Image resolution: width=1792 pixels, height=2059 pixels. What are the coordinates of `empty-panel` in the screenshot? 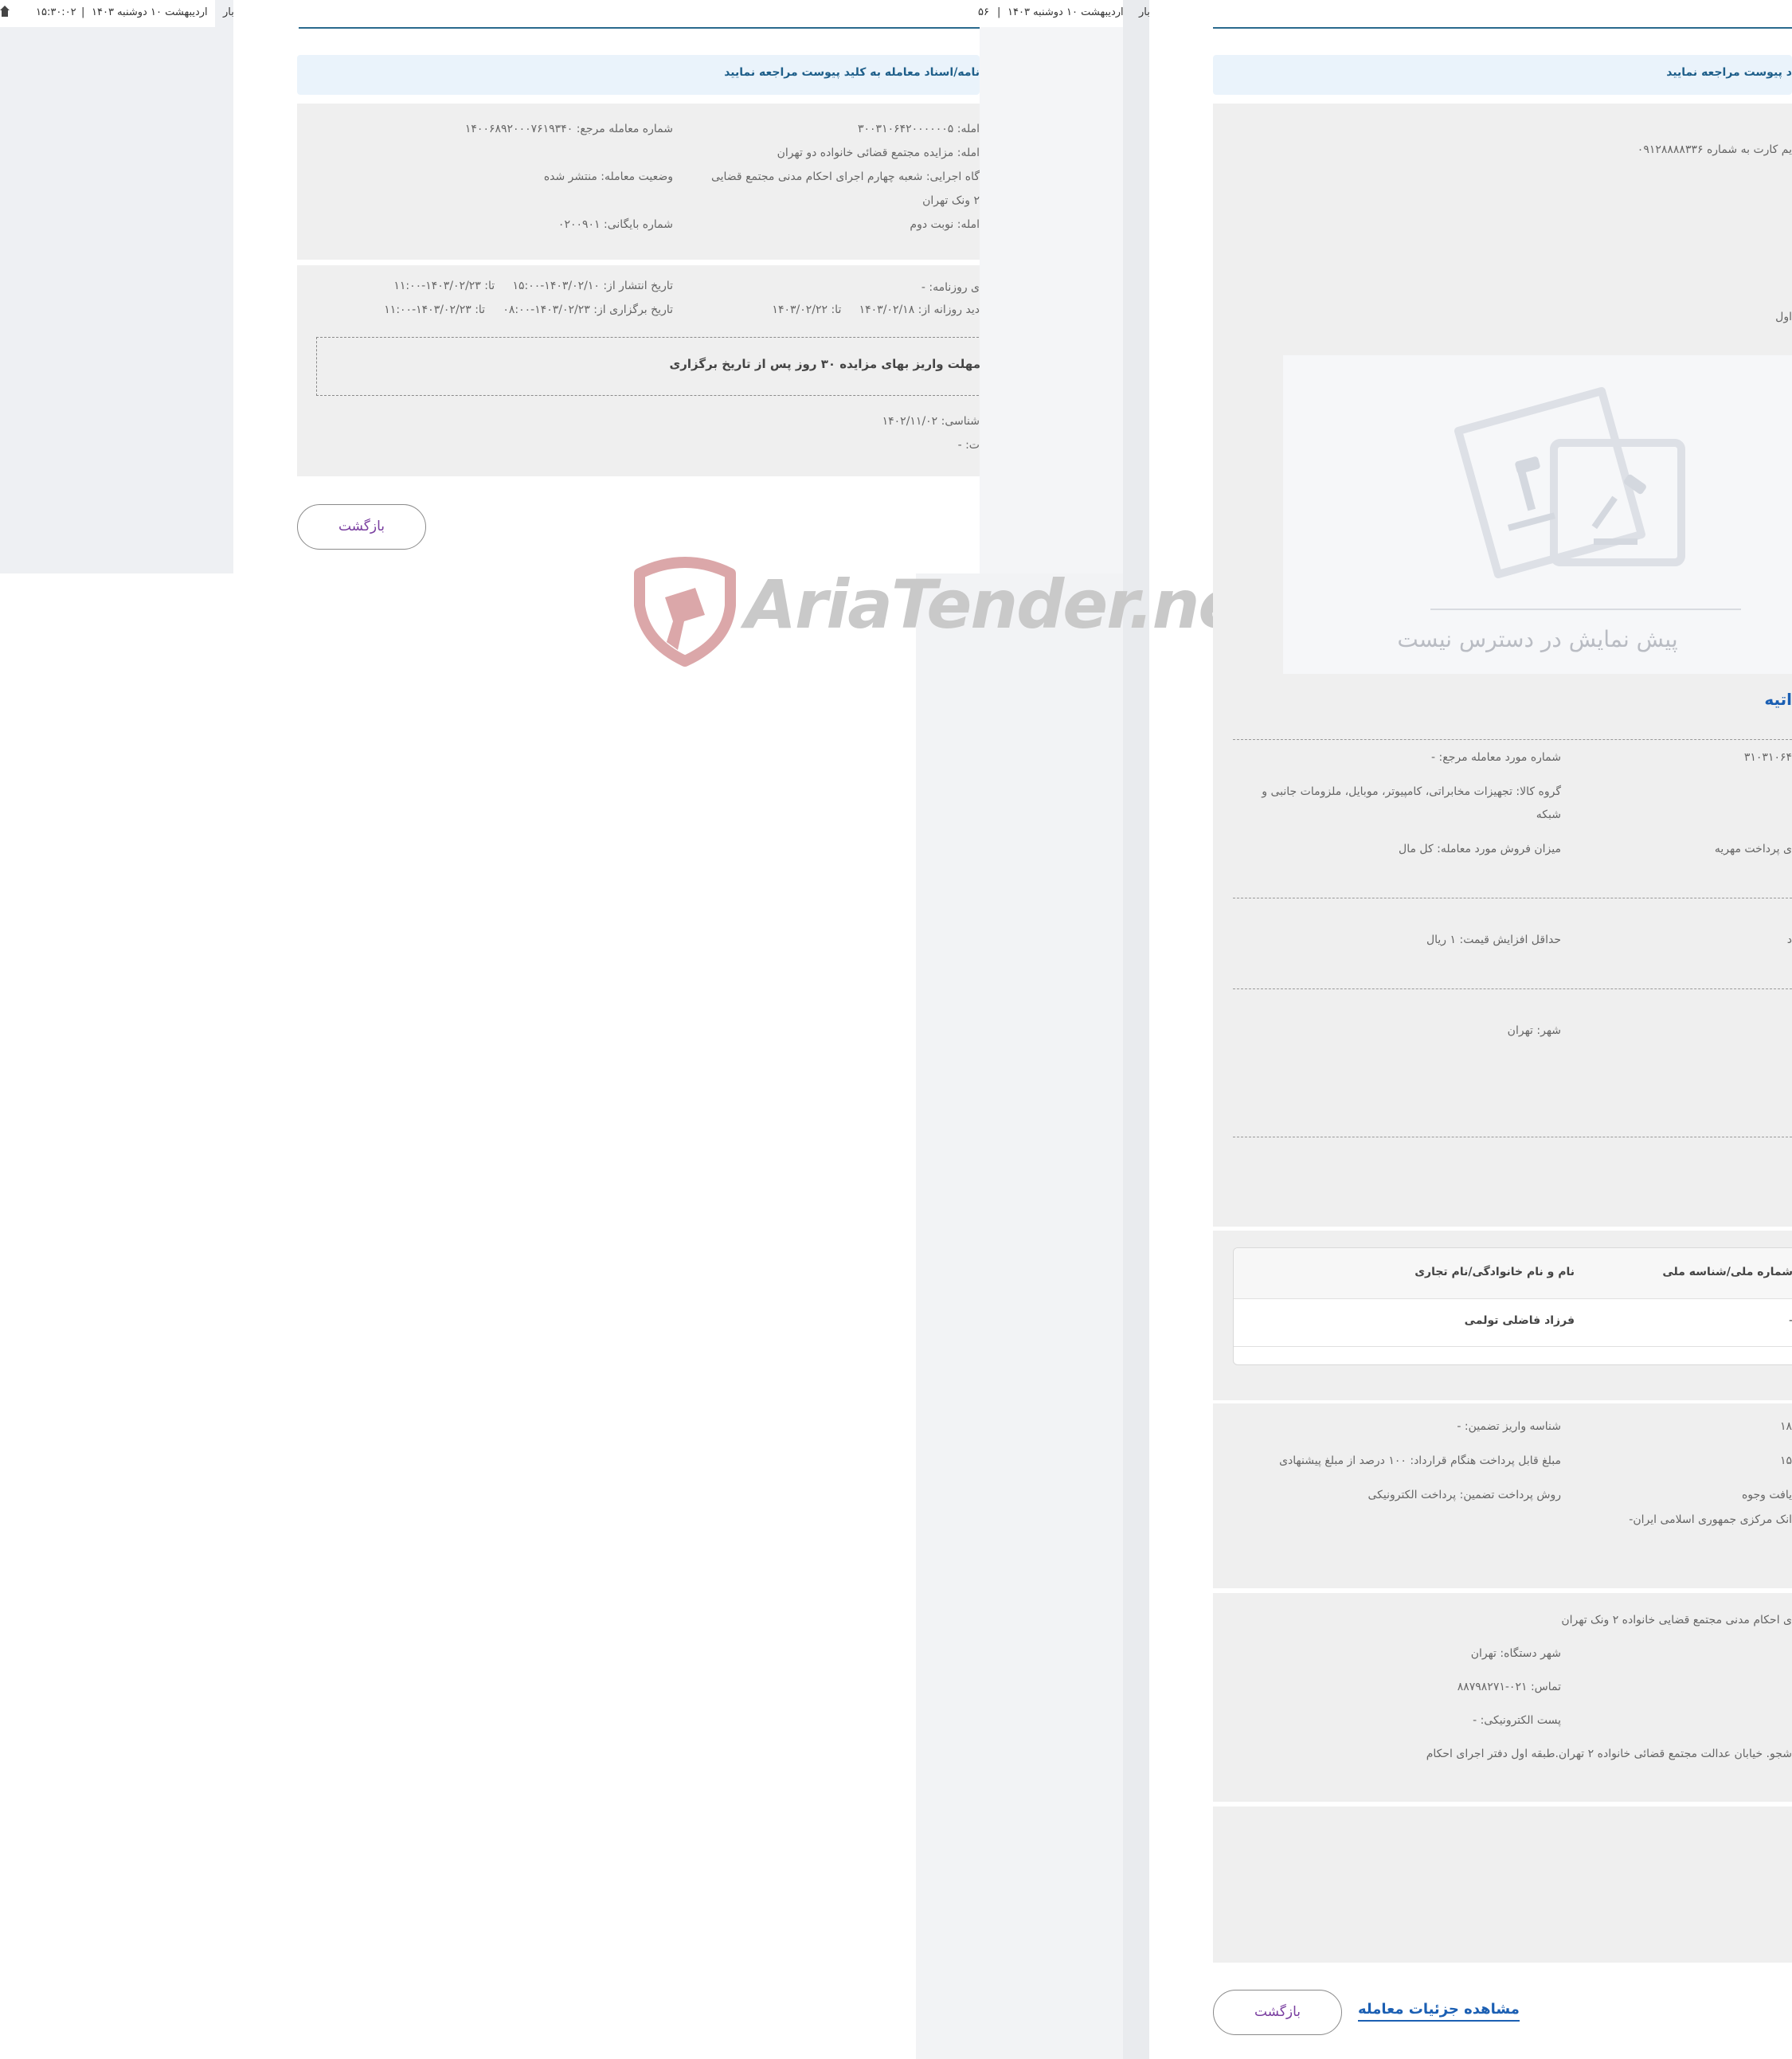 It's located at (1502, 1885).